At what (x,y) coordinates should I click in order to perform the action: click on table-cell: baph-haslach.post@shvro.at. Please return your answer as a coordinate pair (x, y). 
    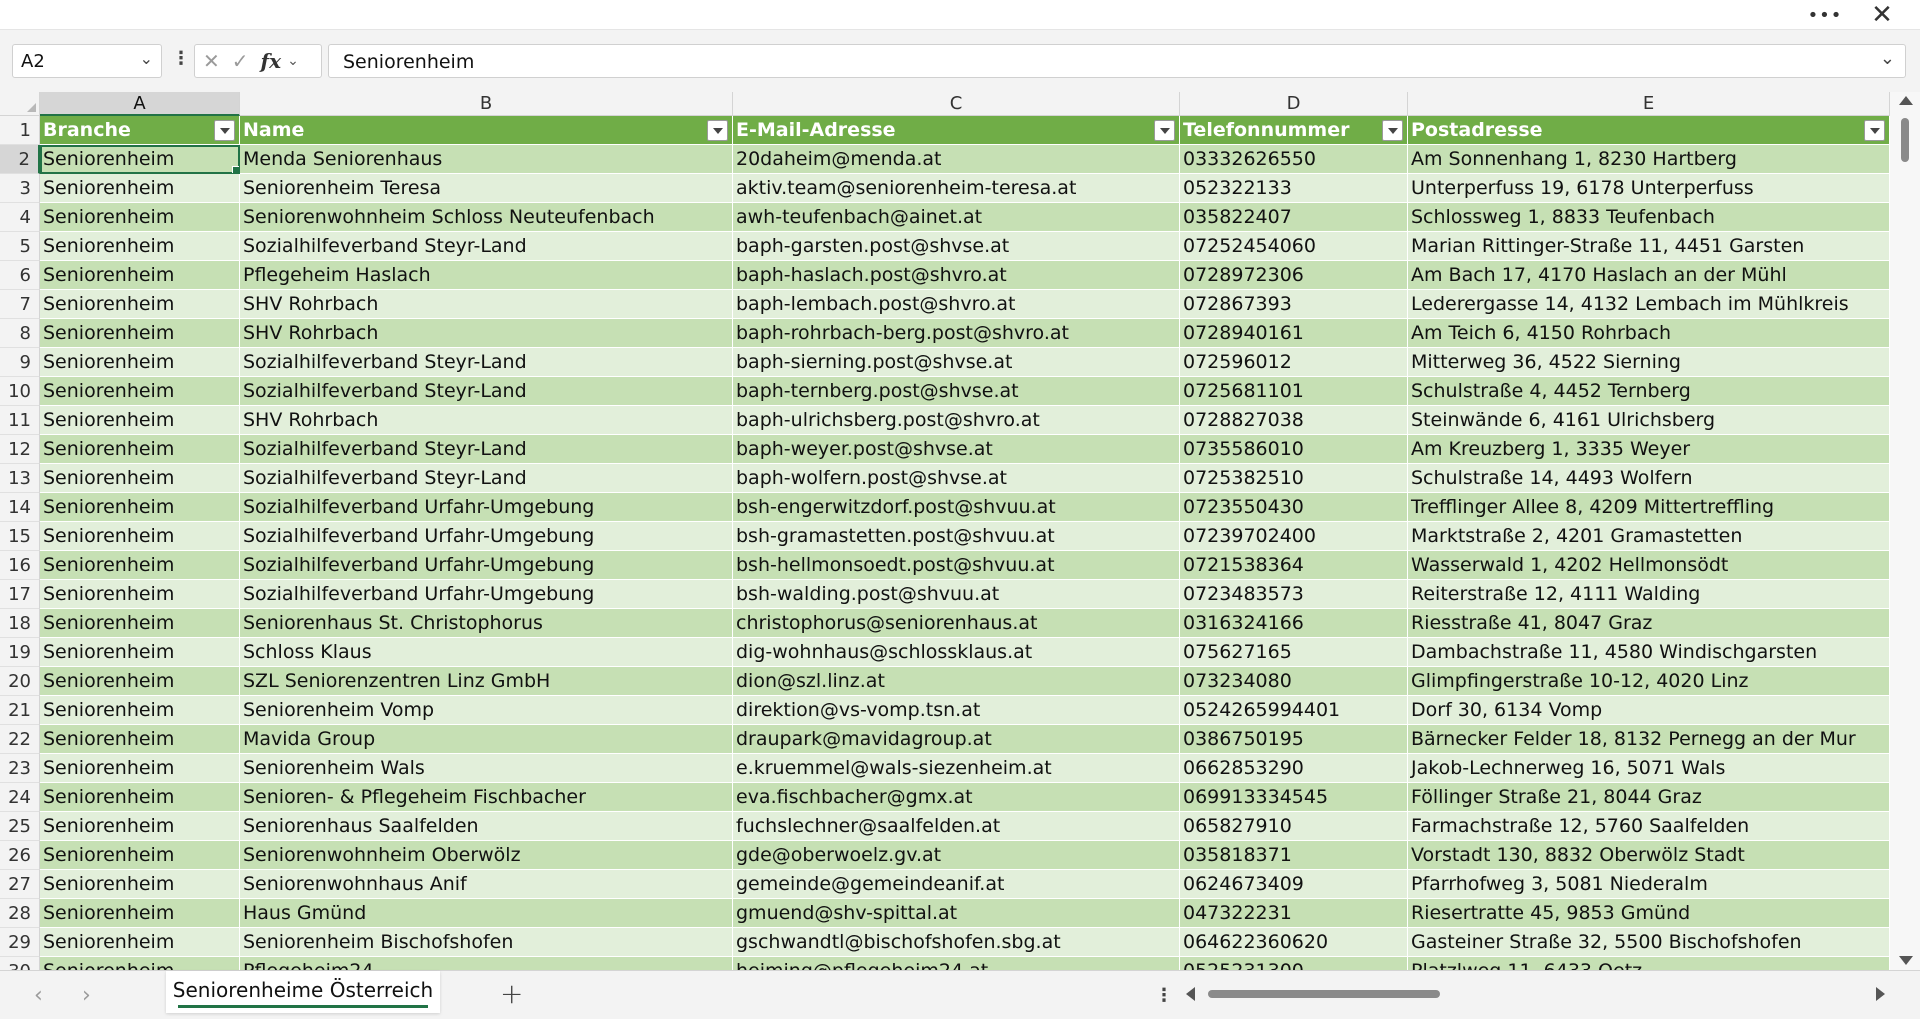
    Looking at the image, I should click on (956, 275).